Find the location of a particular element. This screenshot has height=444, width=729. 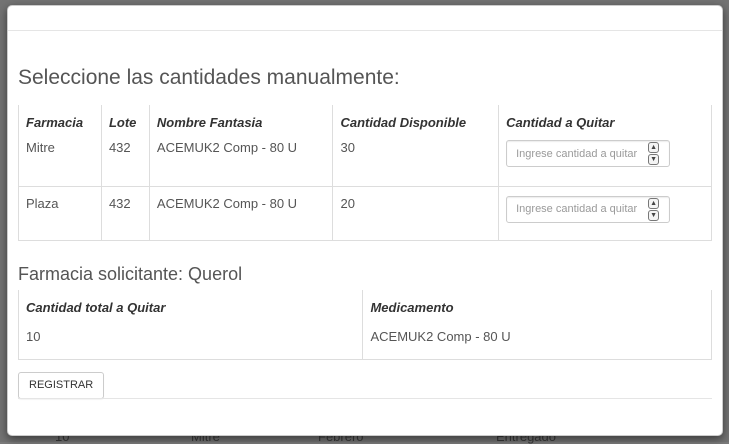

col-header-farmacia: Farmacia is located at coordinates (60, 120).